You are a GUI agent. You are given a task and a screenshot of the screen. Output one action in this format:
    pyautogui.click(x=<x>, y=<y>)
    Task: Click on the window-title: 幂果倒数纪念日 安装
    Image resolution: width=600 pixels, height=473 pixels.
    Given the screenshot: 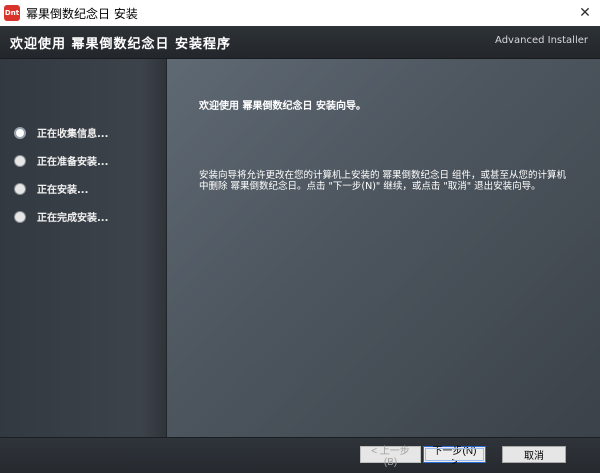 What is the action you would take?
    pyautogui.click(x=82, y=13)
    